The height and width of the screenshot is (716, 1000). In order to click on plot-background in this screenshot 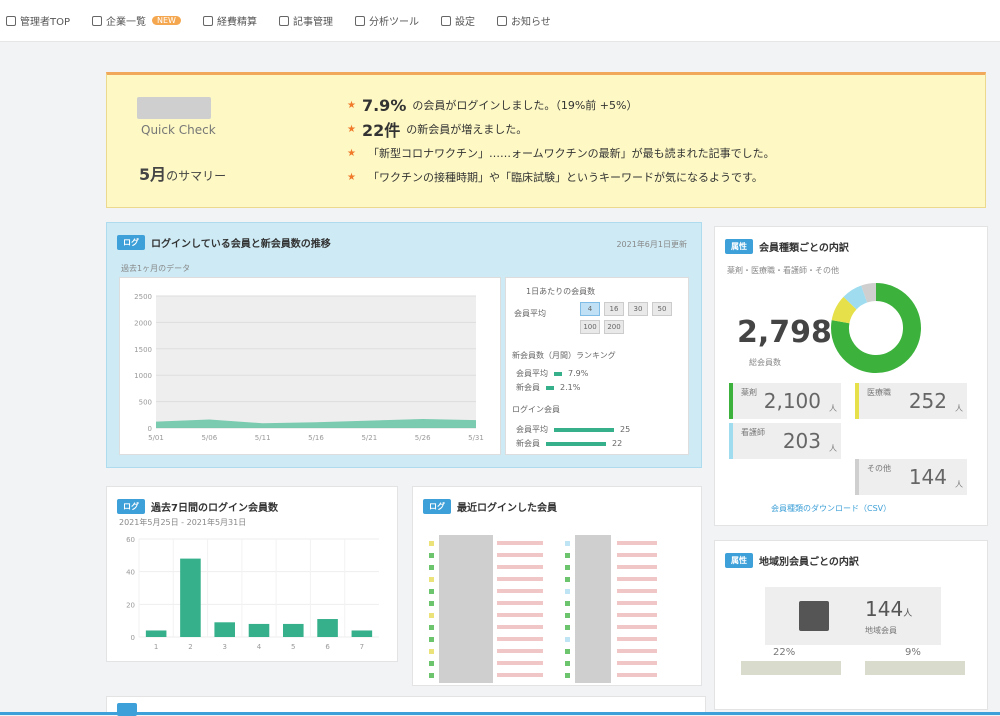, I will do `click(316, 362)`.